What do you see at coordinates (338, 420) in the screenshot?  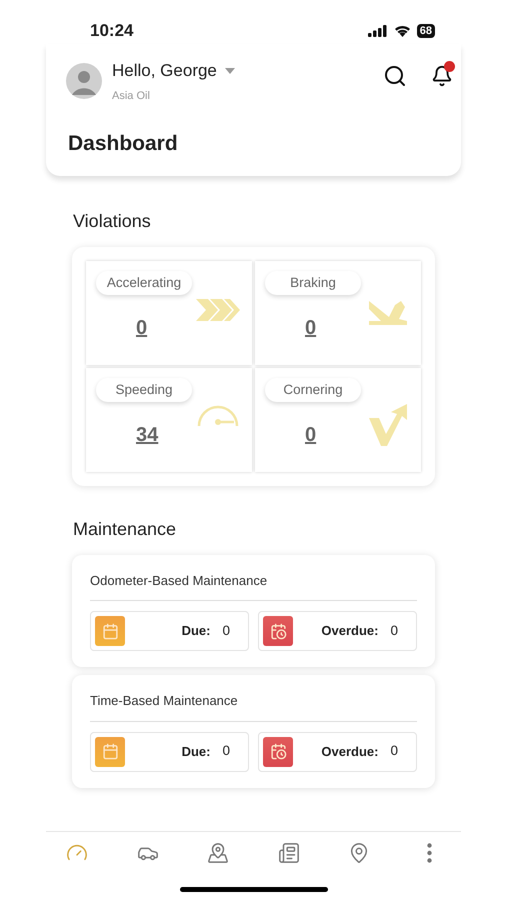 I see `violation-tile: Cornering 0` at bounding box center [338, 420].